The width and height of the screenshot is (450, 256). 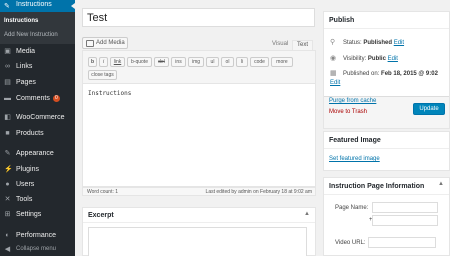 What do you see at coordinates (429, 109) in the screenshot?
I see `update-button: Update` at bounding box center [429, 109].